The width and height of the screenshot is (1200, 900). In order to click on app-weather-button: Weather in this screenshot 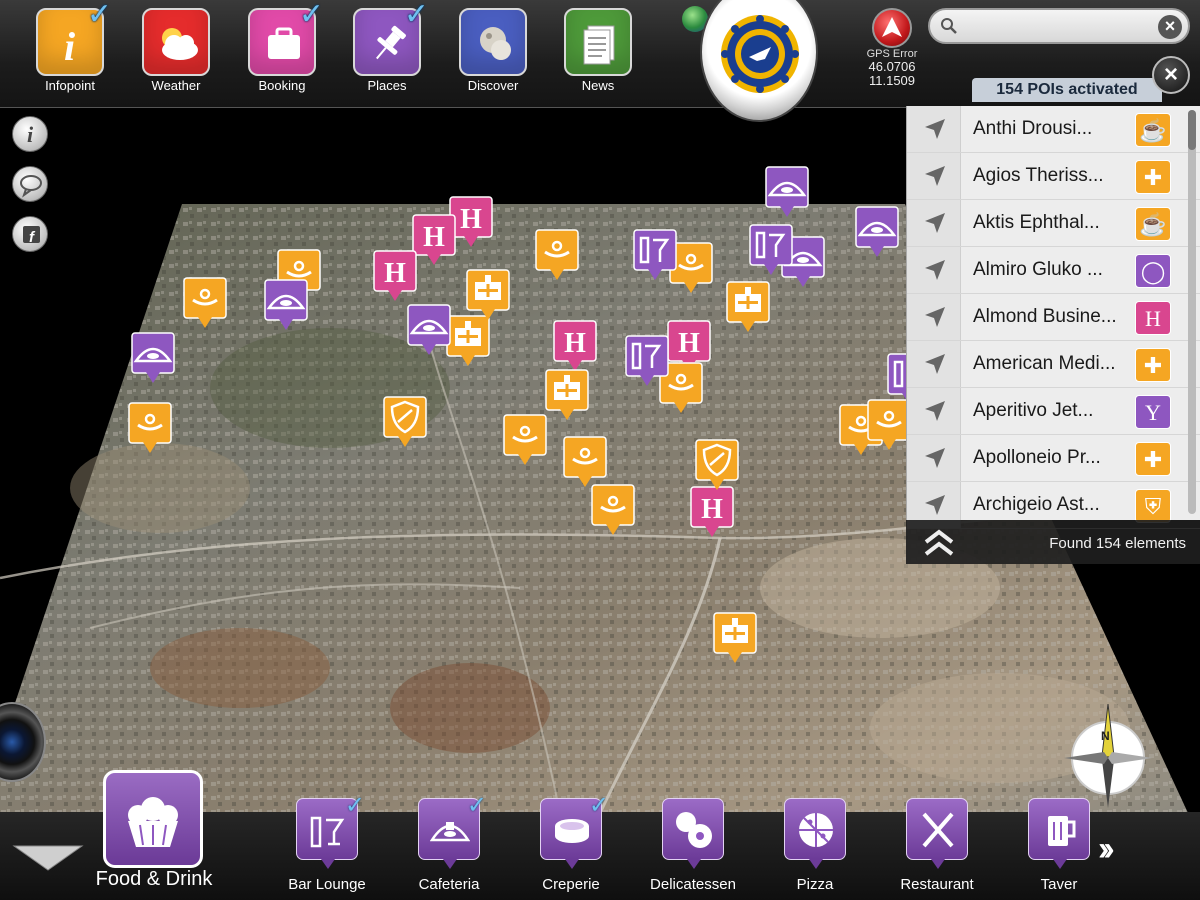, I will do `click(176, 54)`.